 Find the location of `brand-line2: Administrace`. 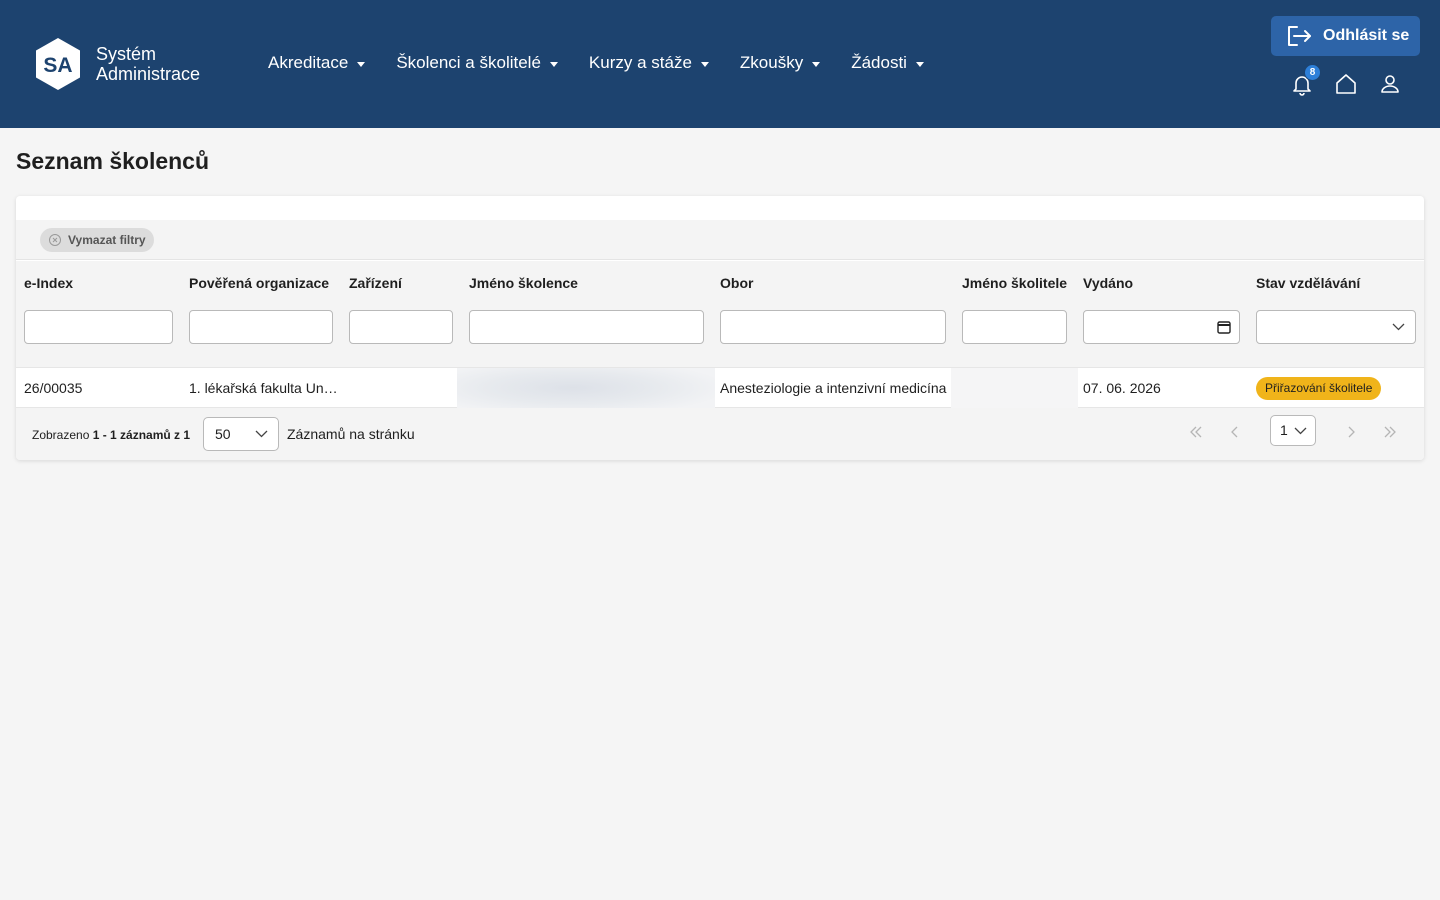

brand-line2: Administrace is located at coordinates (148, 74).